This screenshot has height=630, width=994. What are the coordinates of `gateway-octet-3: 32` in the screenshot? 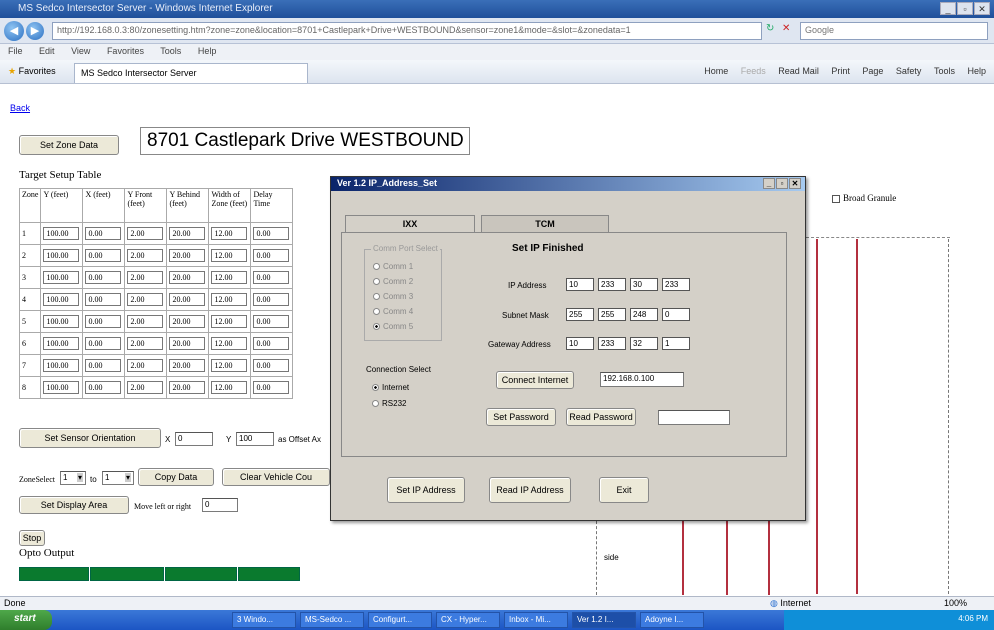 It's located at (644, 343).